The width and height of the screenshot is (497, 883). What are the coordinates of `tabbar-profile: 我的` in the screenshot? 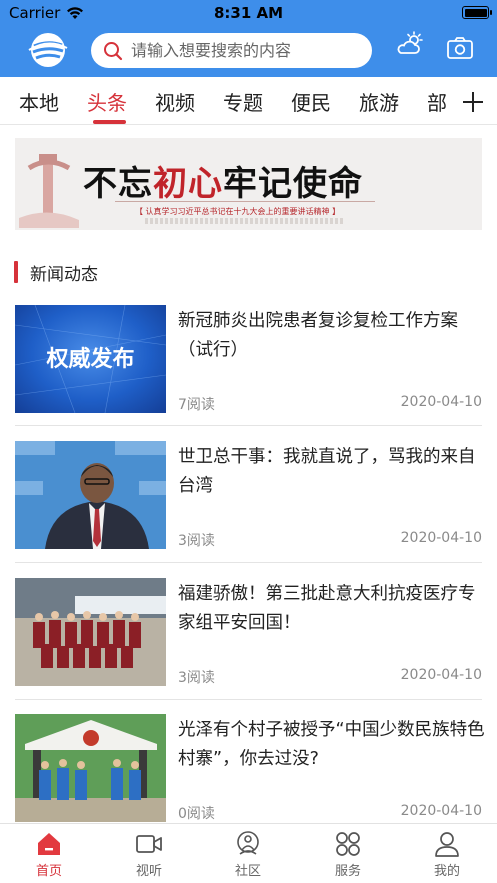 It's located at (447, 854).